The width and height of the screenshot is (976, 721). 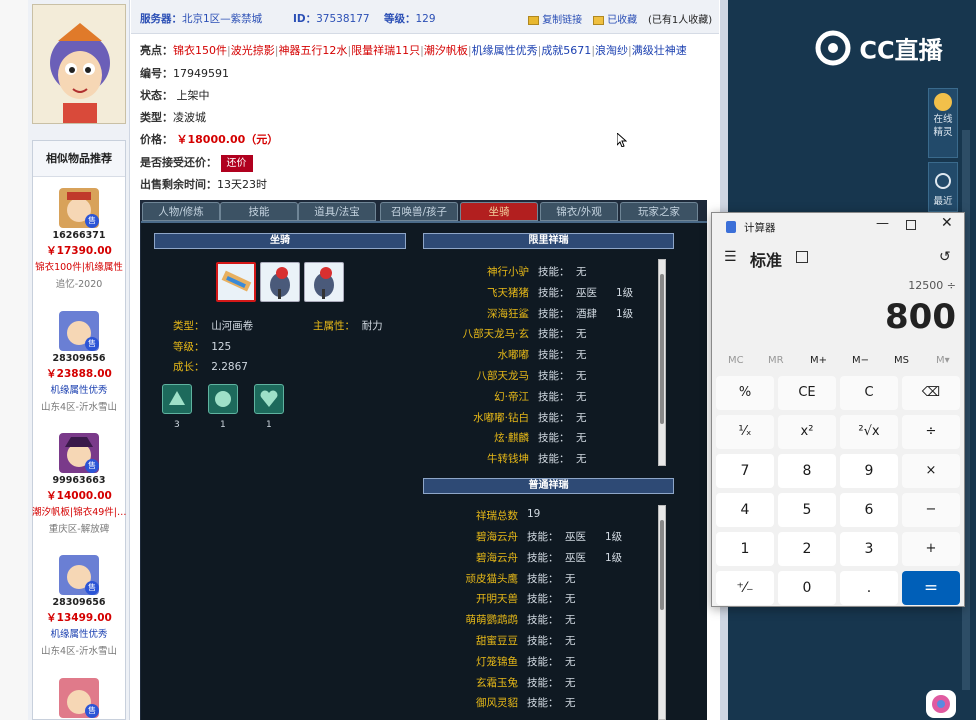 What do you see at coordinates (776, 360) in the screenshot?
I see `memory-button-1: MR` at bounding box center [776, 360].